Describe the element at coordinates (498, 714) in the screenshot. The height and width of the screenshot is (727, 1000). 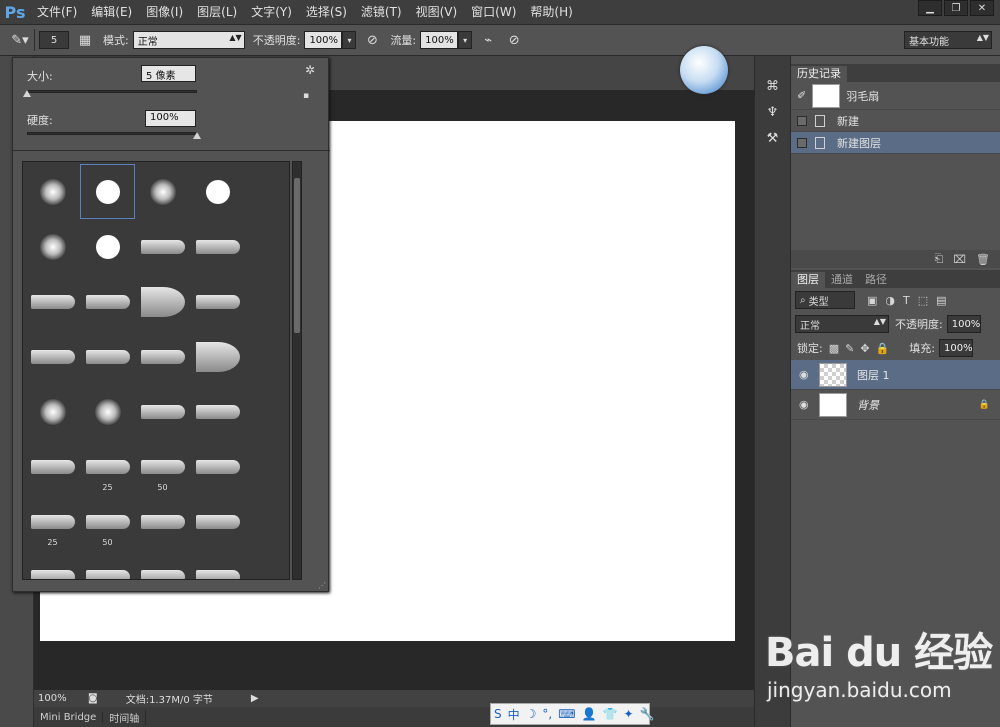
I see `ime-icon-0: S` at that location.